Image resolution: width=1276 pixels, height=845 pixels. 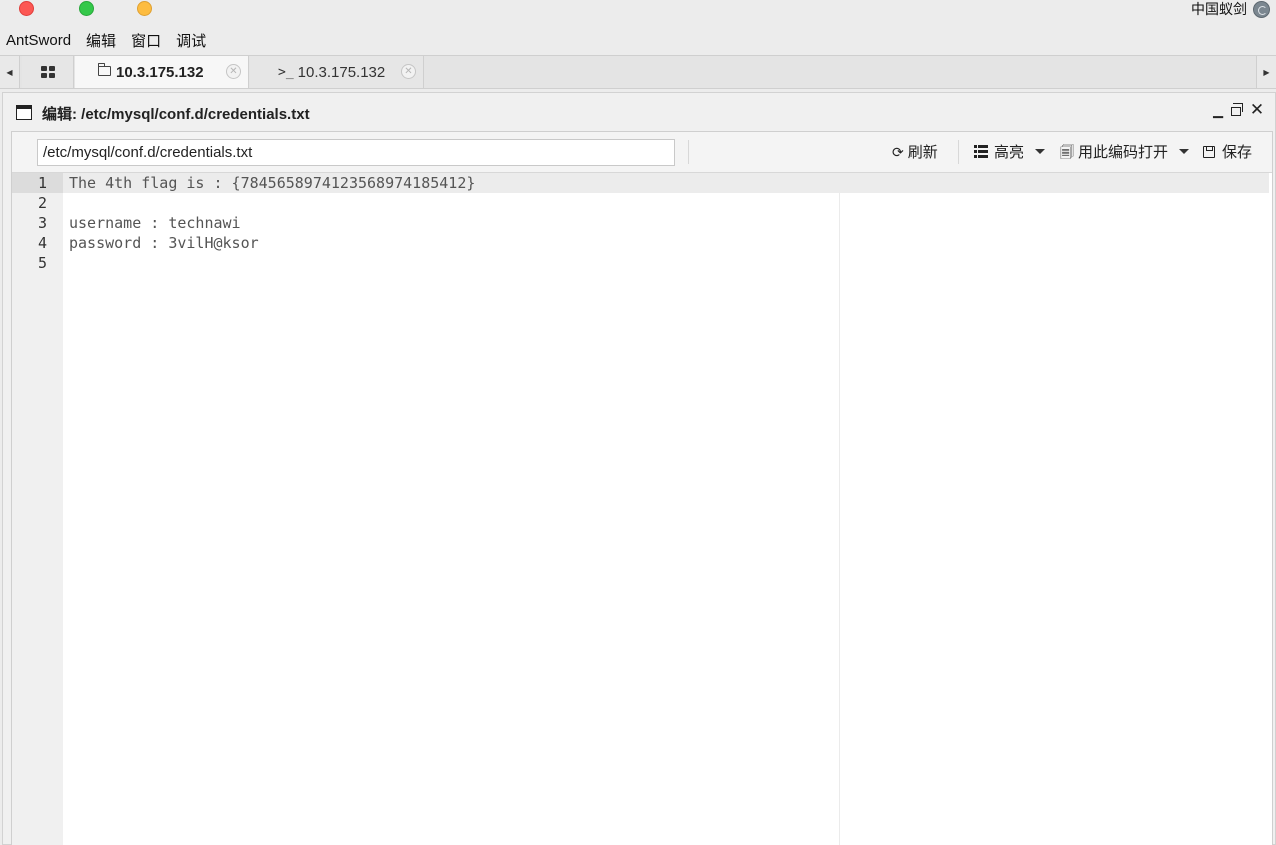 What do you see at coordinates (101, 40) in the screenshot?
I see `menu-edit: 编辑` at bounding box center [101, 40].